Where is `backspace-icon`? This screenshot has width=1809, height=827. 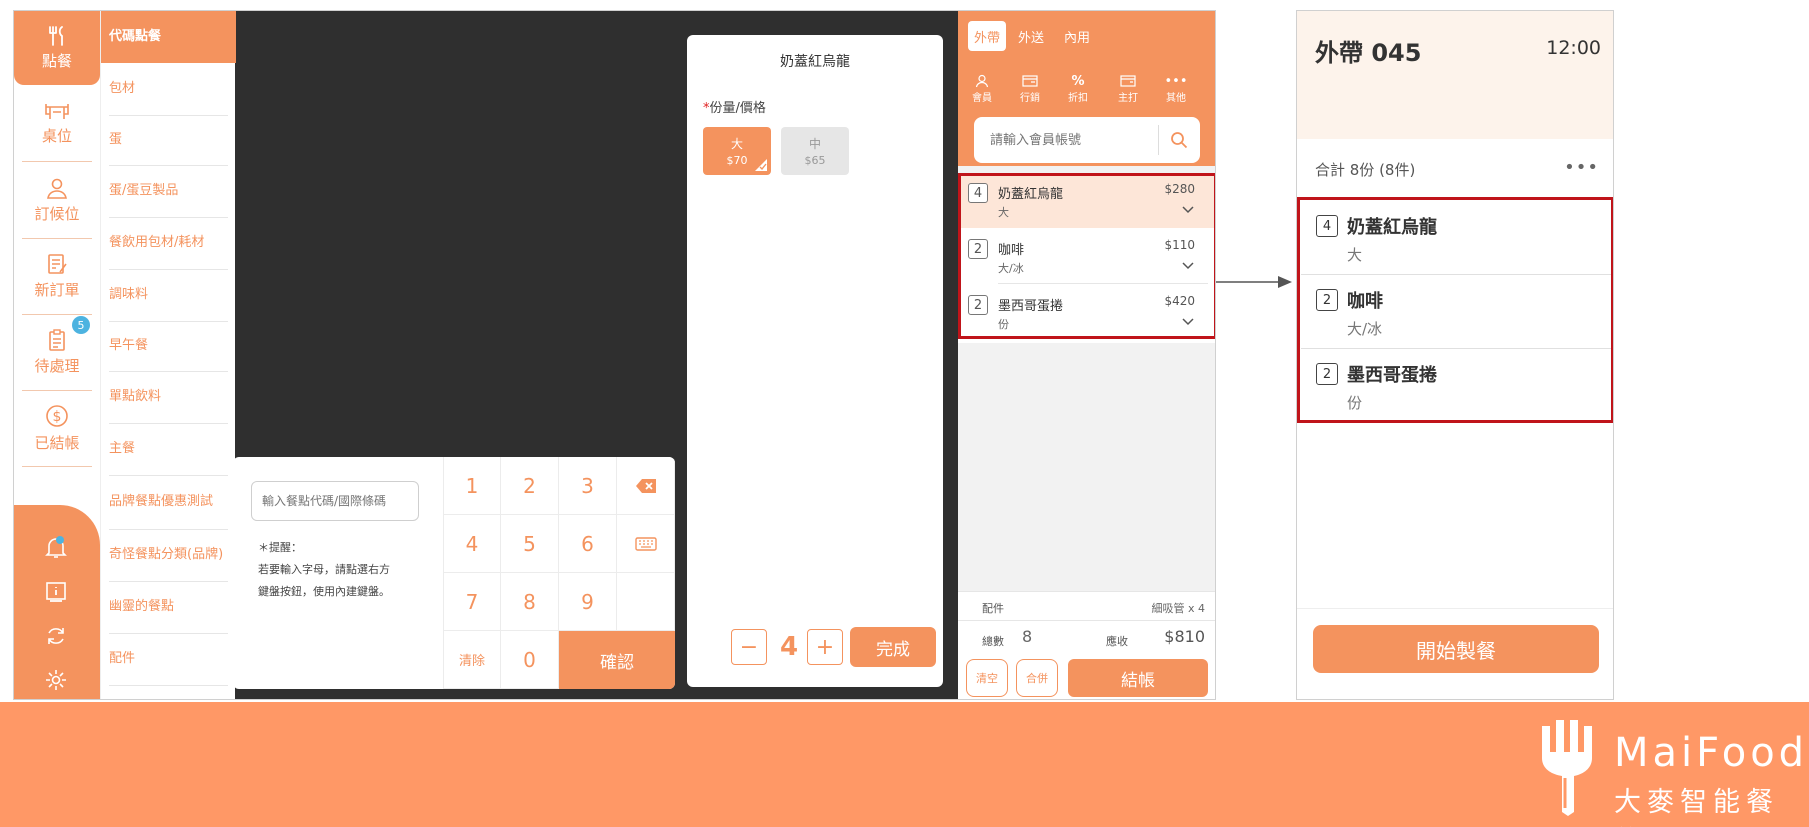
backspace-icon is located at coordinates (645, 485).